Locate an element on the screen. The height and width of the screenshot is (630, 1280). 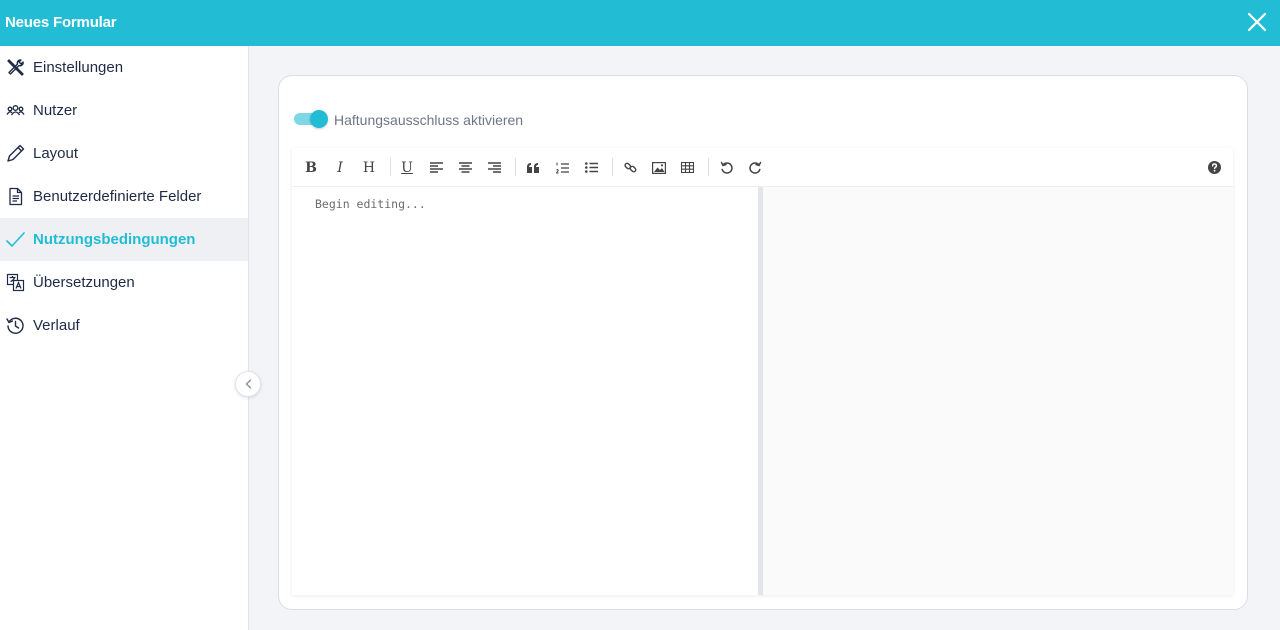
sidebar-item-label: Einstellungen is located at coordinates (78, 67).